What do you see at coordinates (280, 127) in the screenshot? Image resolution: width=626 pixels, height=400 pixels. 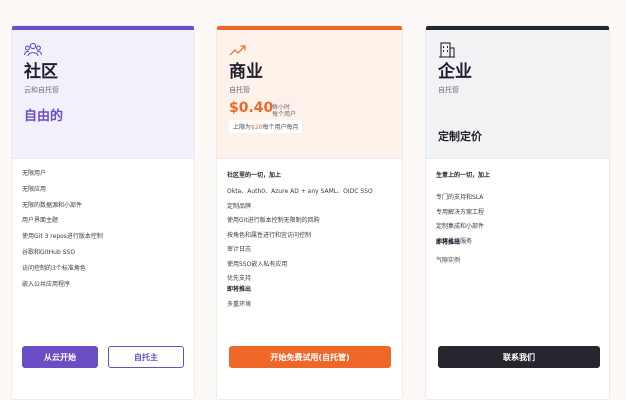 I see `cap-suffix: 每个用户每月` at bounding box center [280, 127].